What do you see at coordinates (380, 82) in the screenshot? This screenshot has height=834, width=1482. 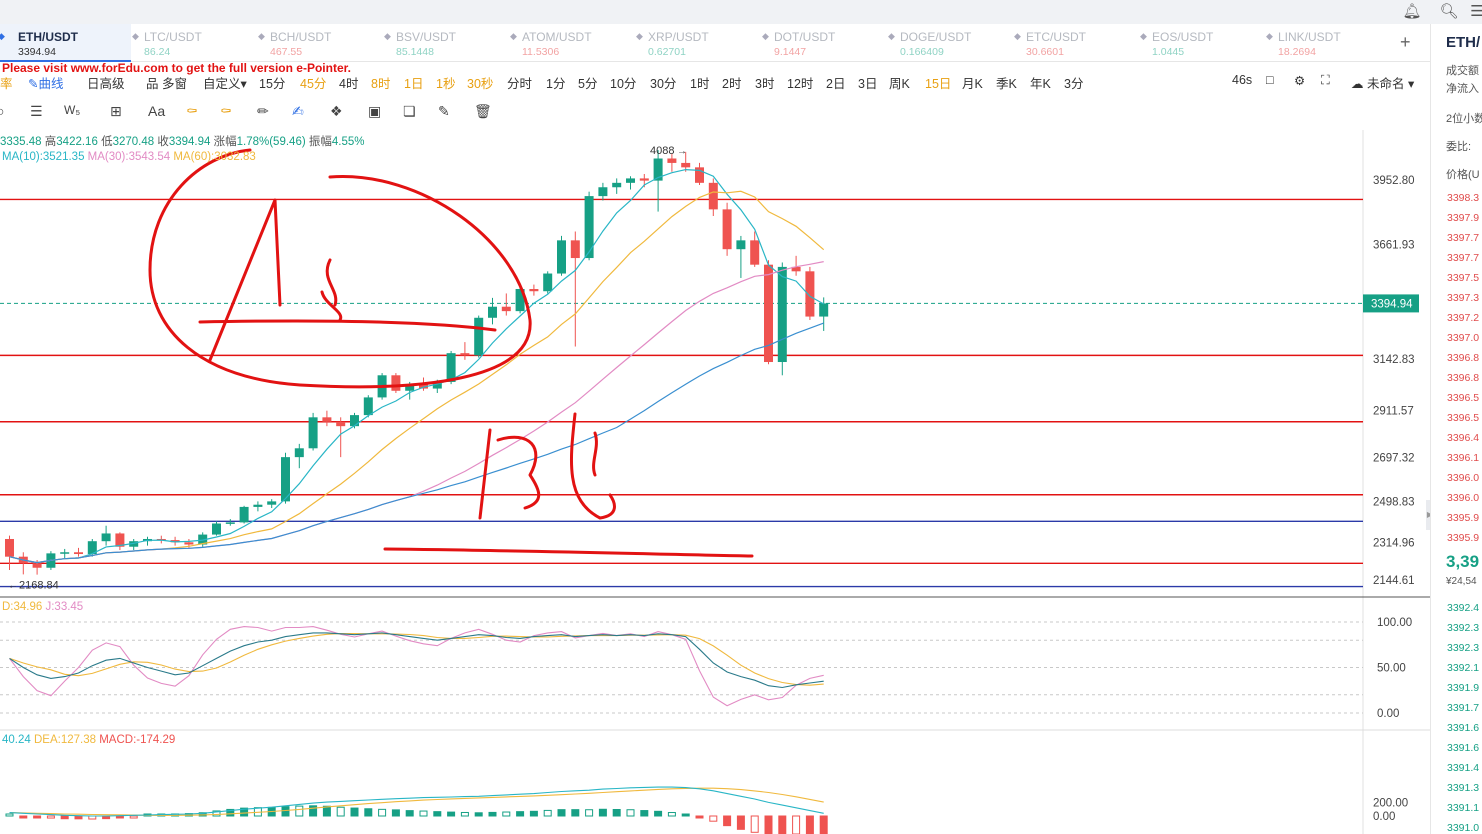 I see `interval-option: 8时` at bounding box center [380, 82].